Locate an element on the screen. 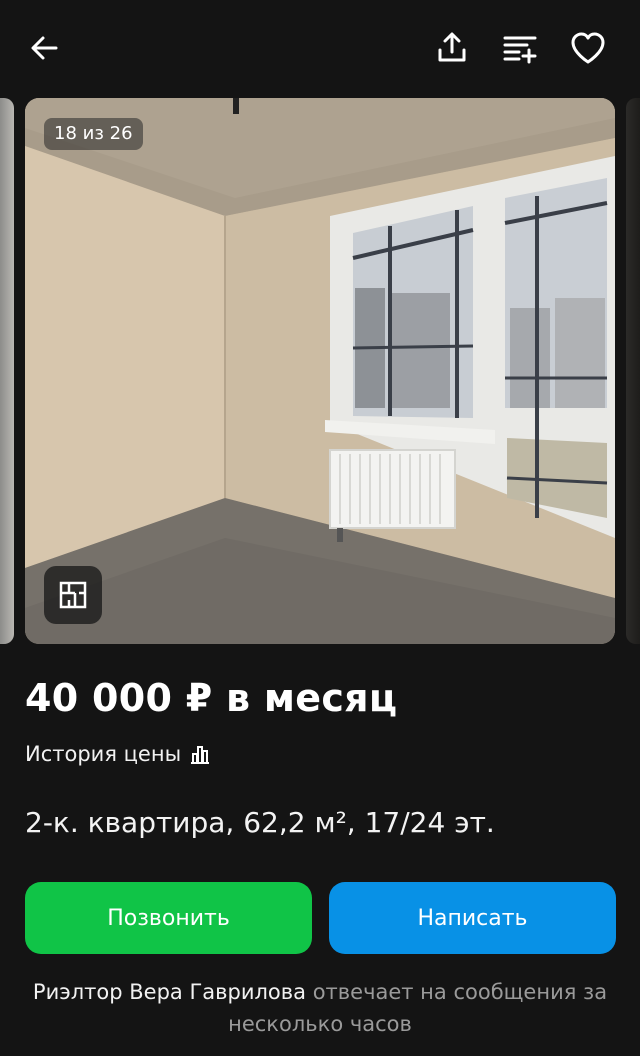  compare-icon is located at coordinates (520, 48).